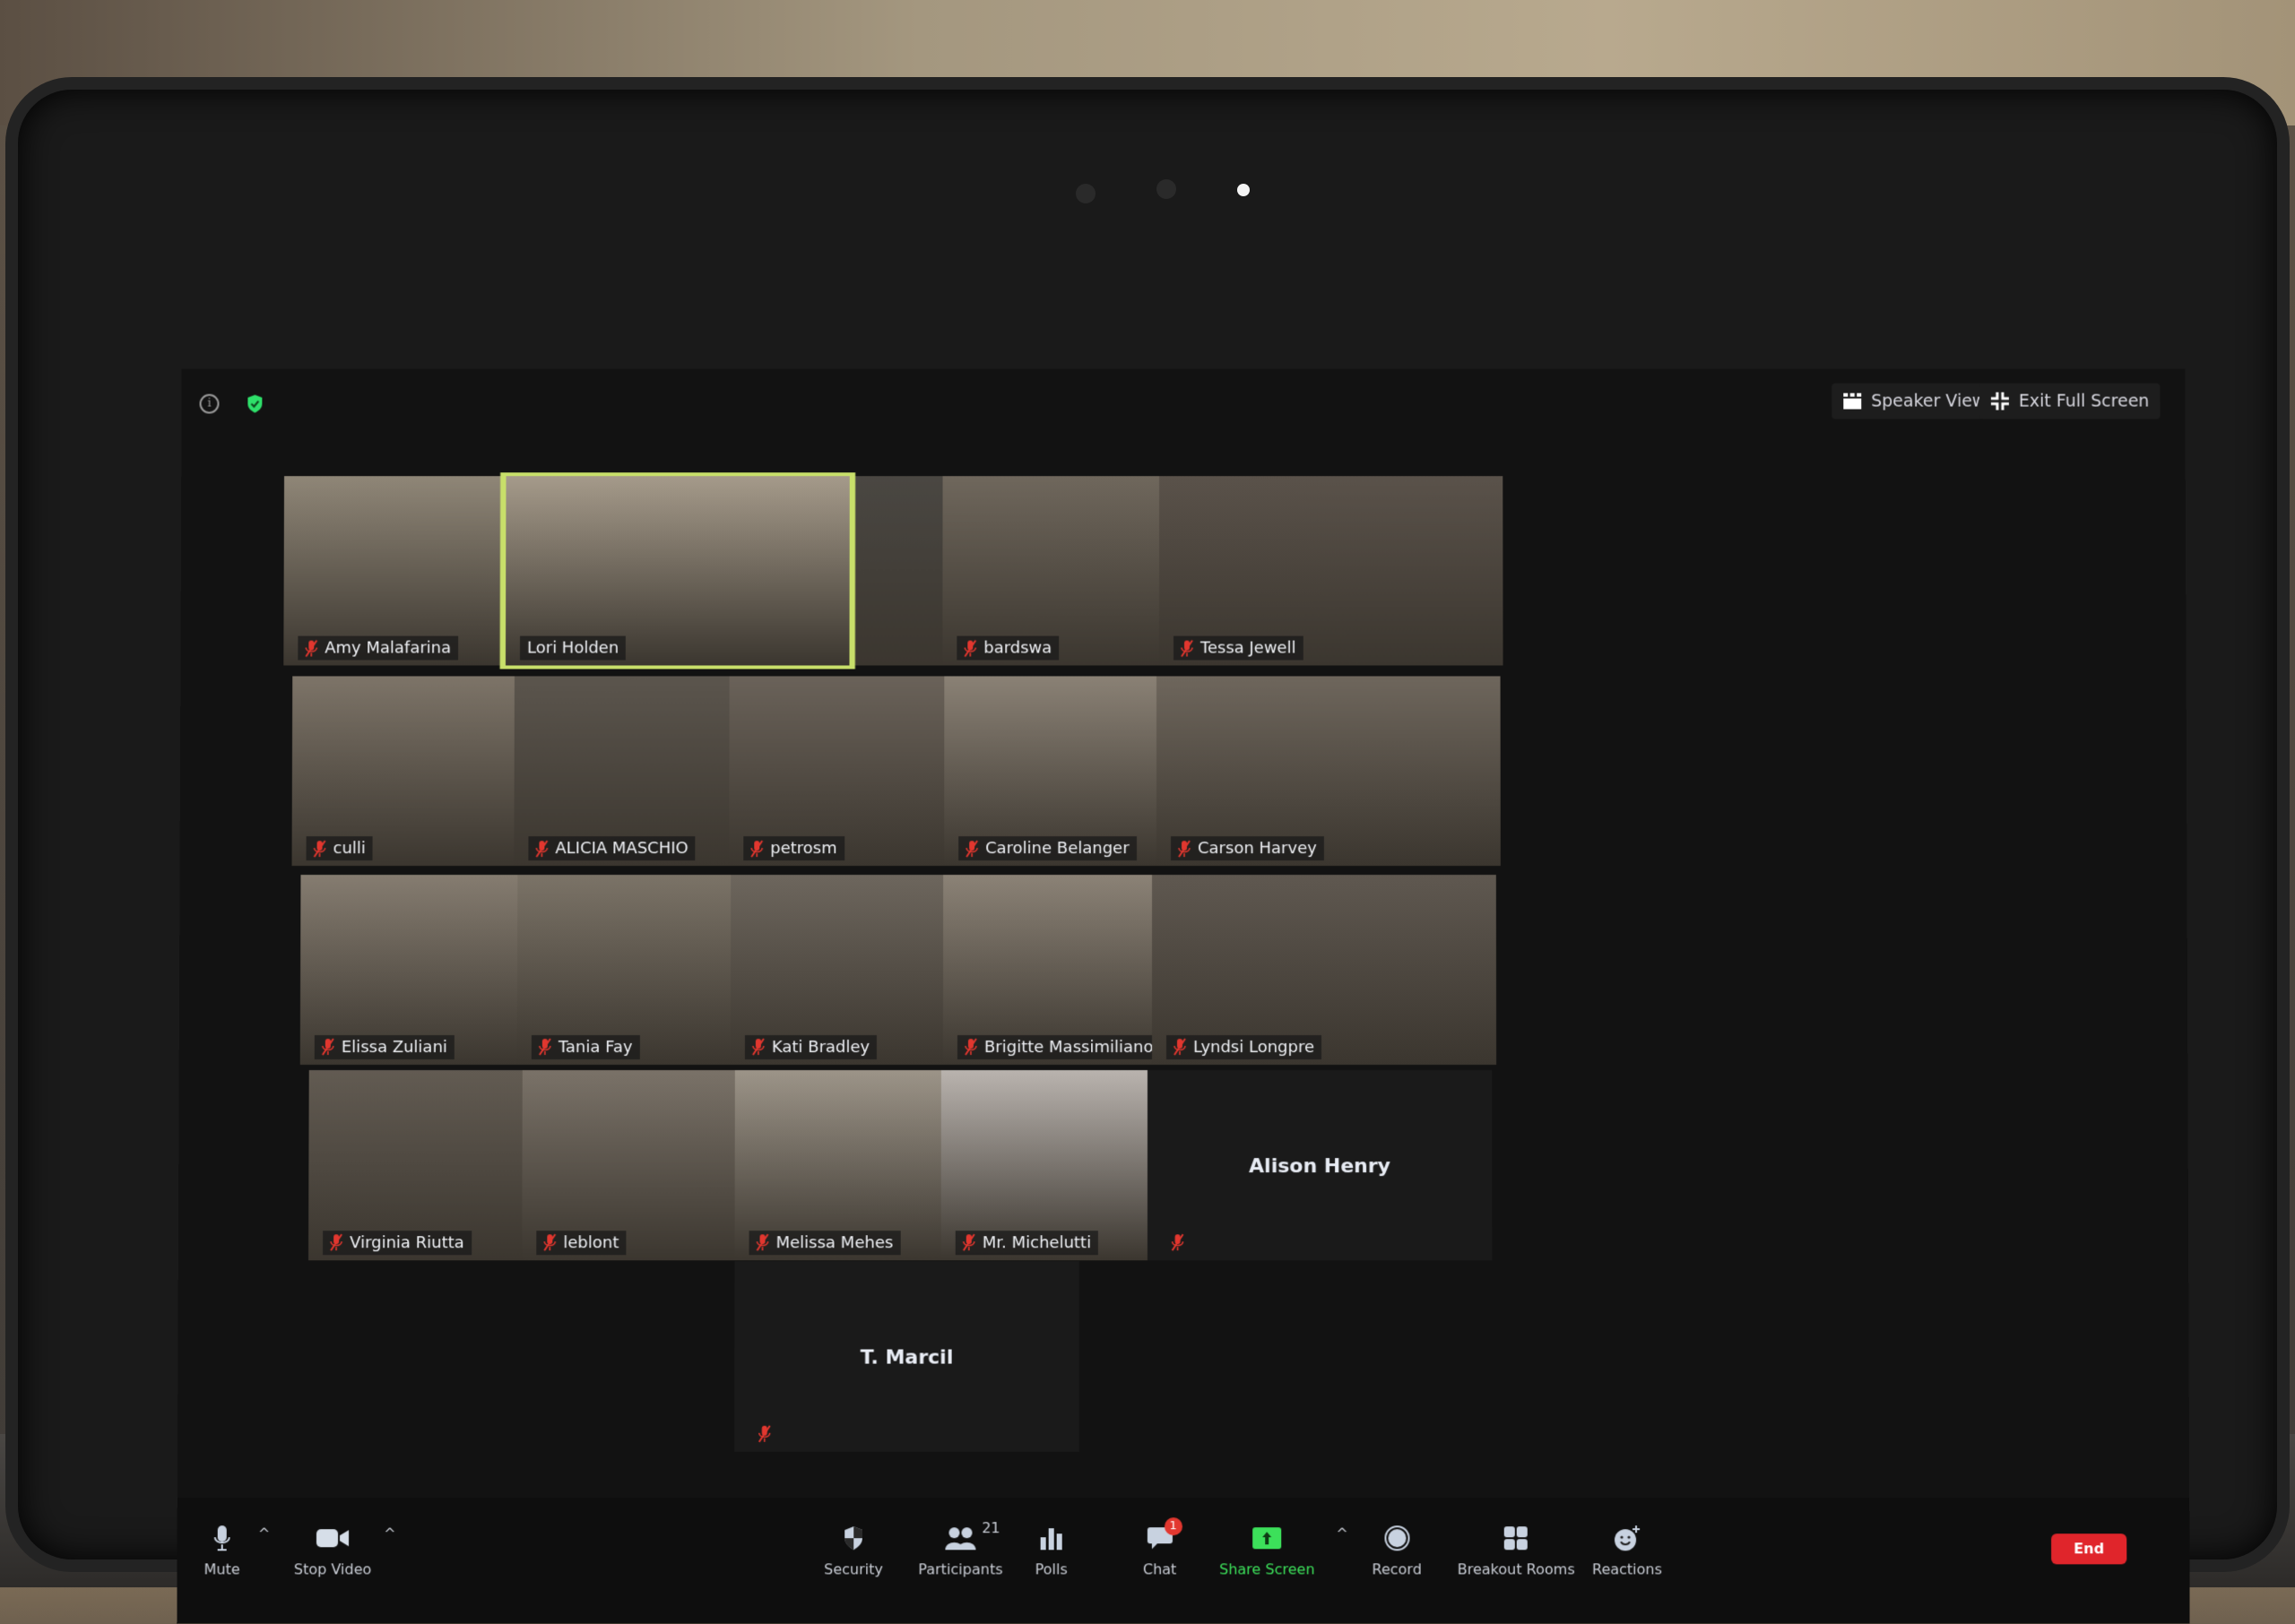 The height and width of the screenshot is (1624, 2295). Describe the element at coordinates (991, 1528) in the screenshot. I see `participants-count: 21` at that location.